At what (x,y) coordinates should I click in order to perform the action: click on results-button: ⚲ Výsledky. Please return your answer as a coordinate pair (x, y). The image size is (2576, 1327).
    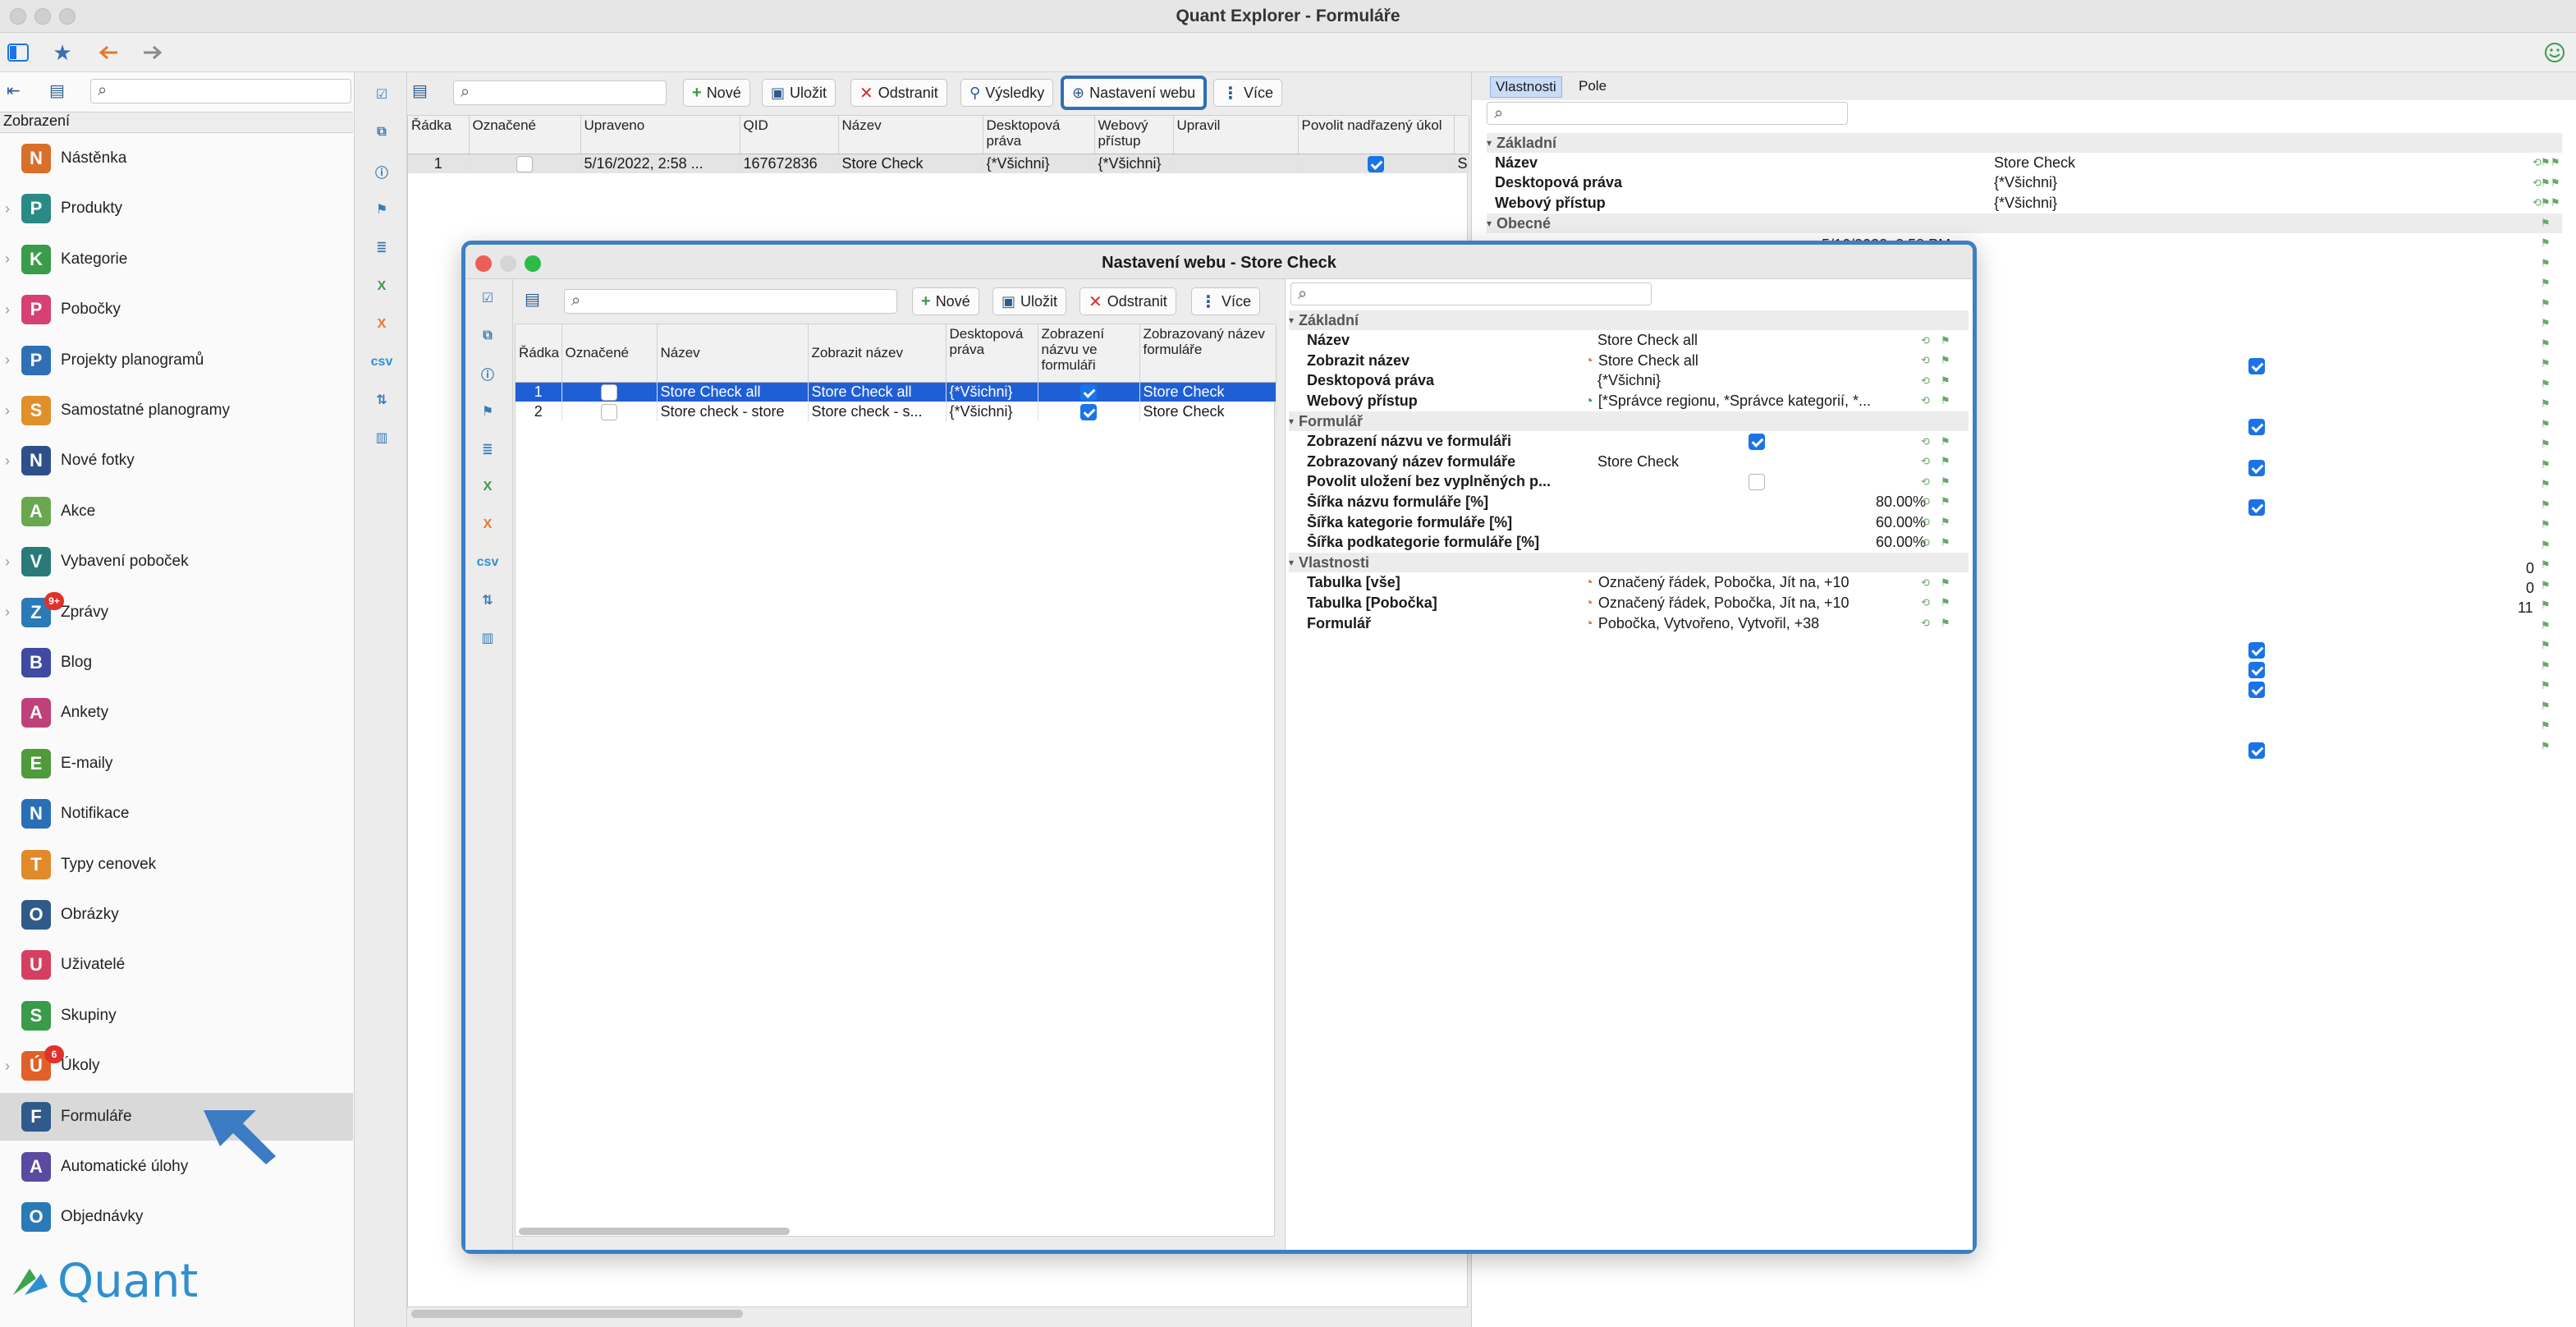
    Looking at the image, I should click on (1007, 93).